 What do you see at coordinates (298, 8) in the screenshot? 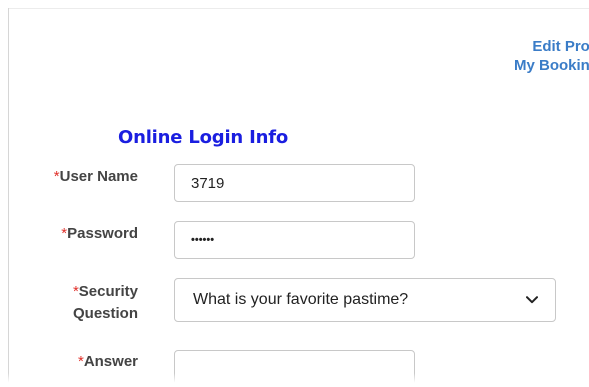
I see `panel-top-border` at bounding box center [298, 8].